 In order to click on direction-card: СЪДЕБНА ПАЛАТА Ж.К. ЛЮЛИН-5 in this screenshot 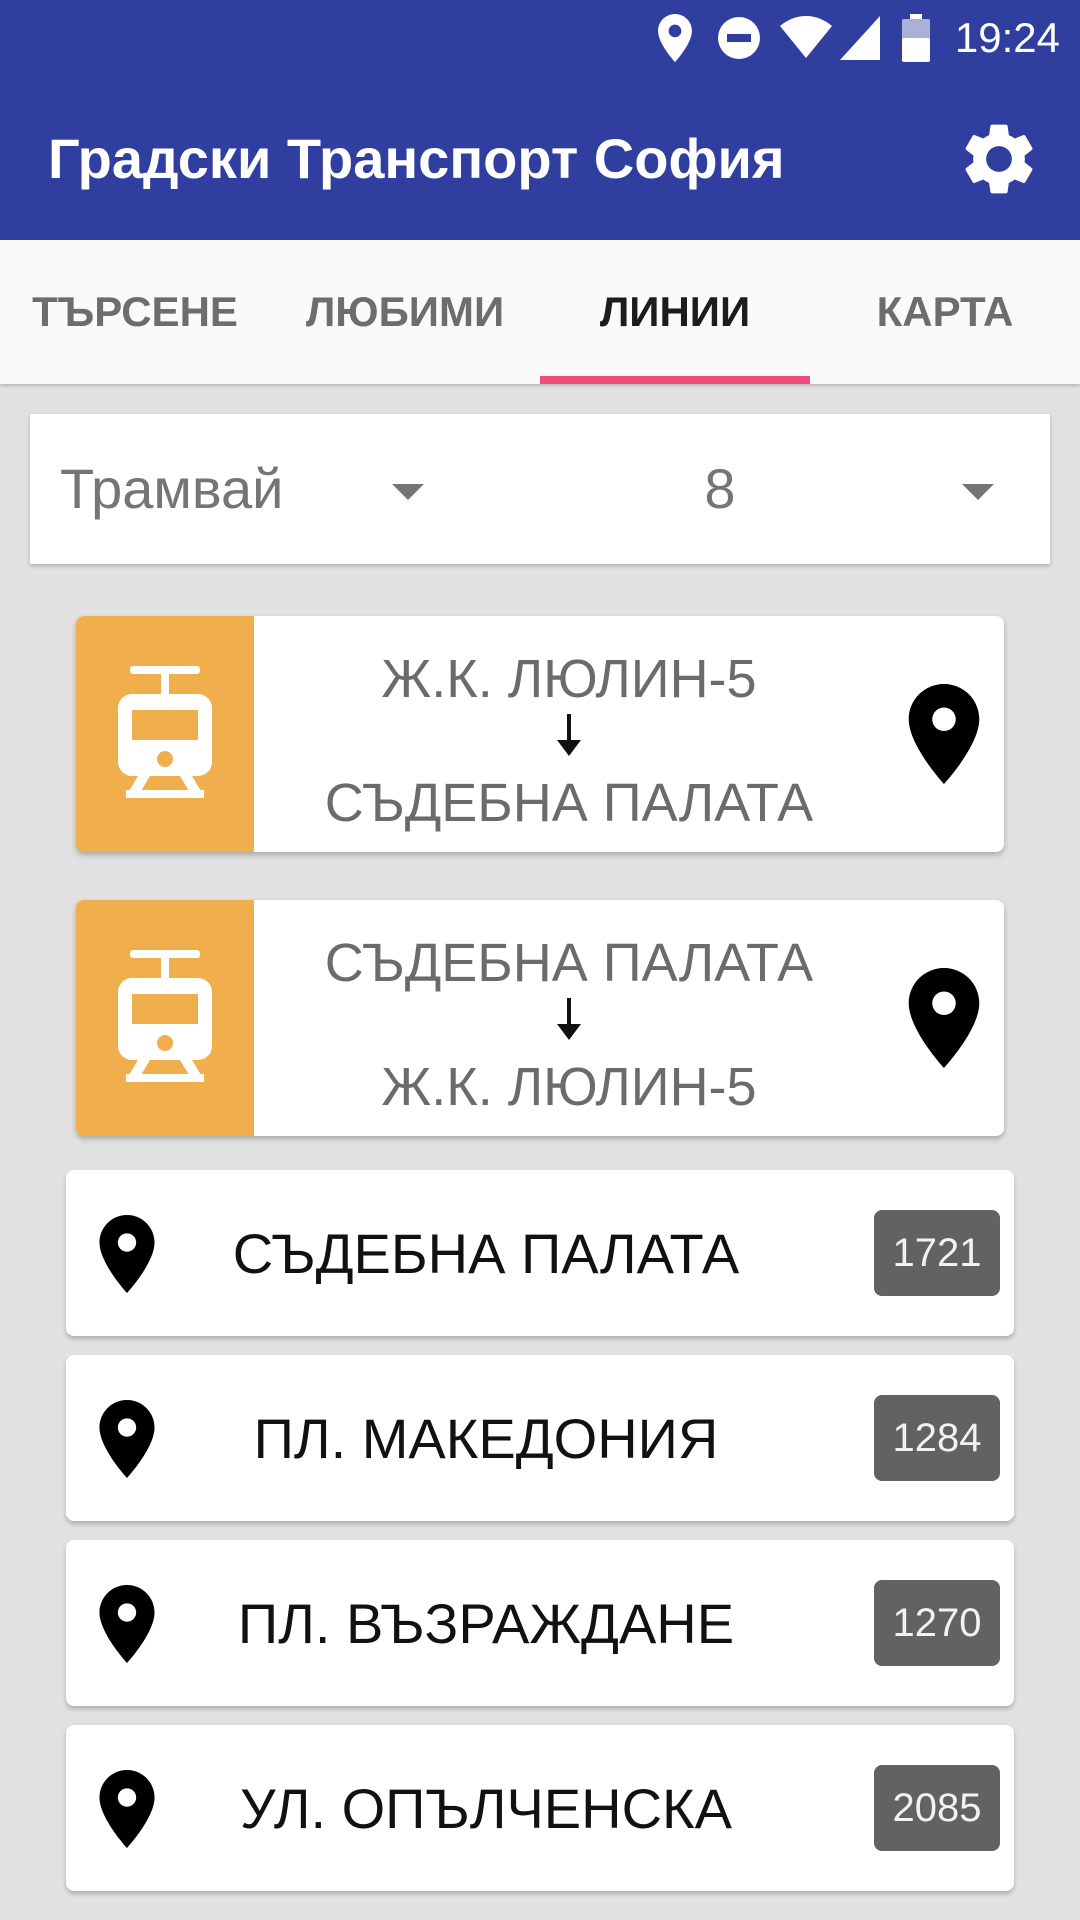, I will do `click(540, 1018)`.